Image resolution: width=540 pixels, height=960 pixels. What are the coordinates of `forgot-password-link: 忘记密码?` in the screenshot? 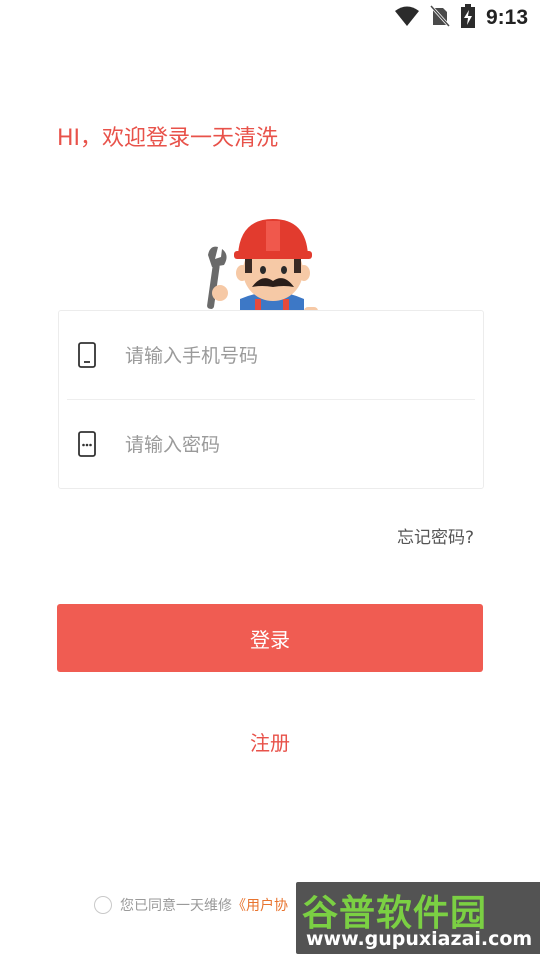 It's located at (435, 535).